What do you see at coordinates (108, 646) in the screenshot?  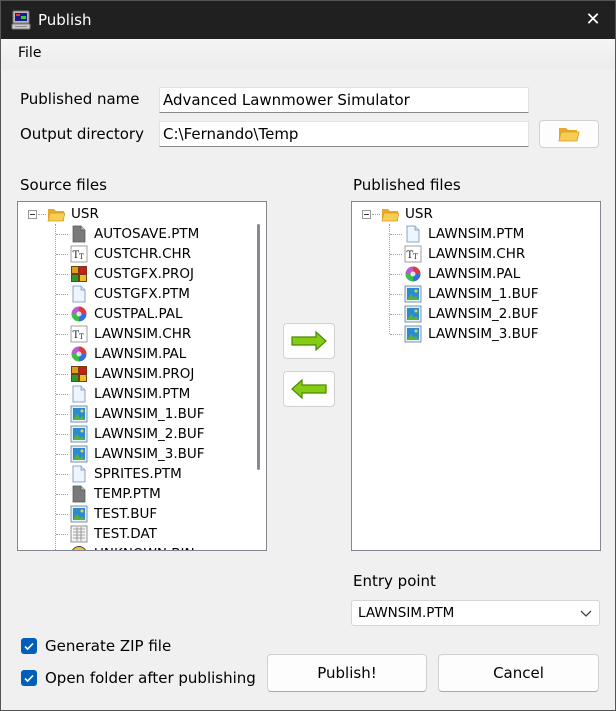 I see `generate-zip-label: Generate ZIP file` at bounding box center [108, 646].